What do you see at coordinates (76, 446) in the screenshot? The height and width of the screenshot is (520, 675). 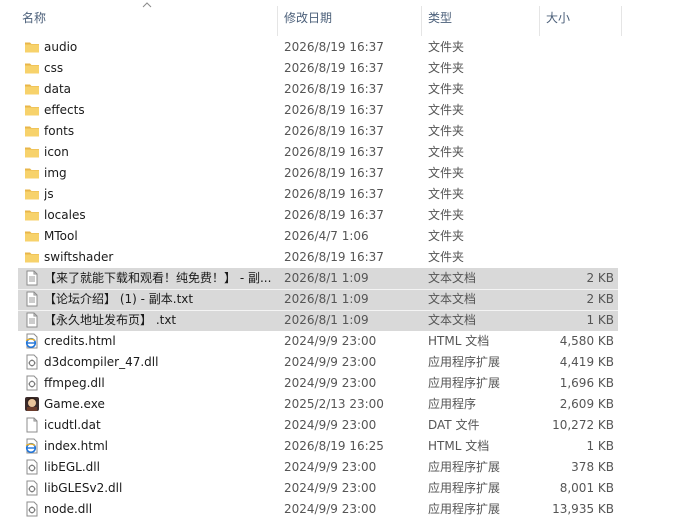 I see `file-name: index.html` at bounding box center [76, 446].